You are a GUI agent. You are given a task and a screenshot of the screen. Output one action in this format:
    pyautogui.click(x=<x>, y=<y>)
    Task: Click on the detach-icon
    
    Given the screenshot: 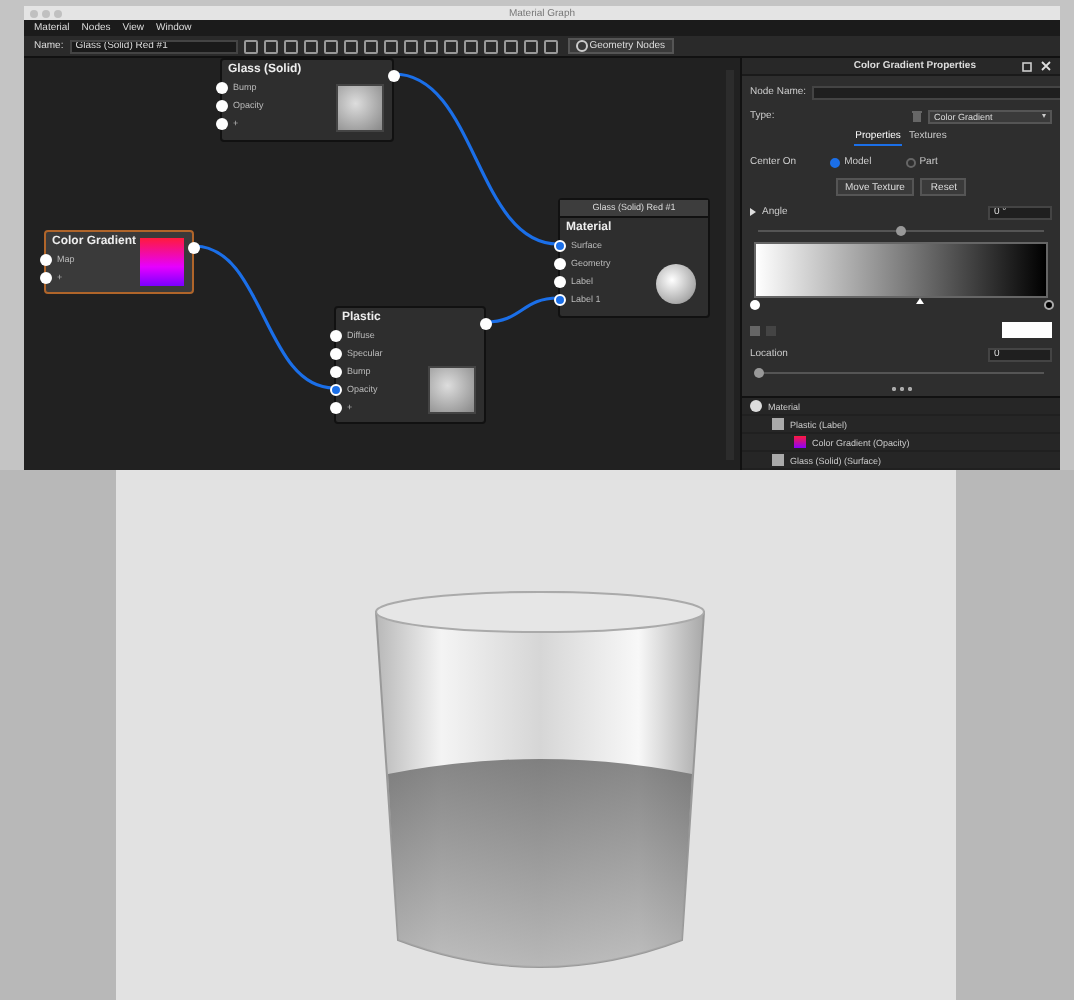 What is the action you would take?
    pyautogui.click(x=1028, y=66)
    